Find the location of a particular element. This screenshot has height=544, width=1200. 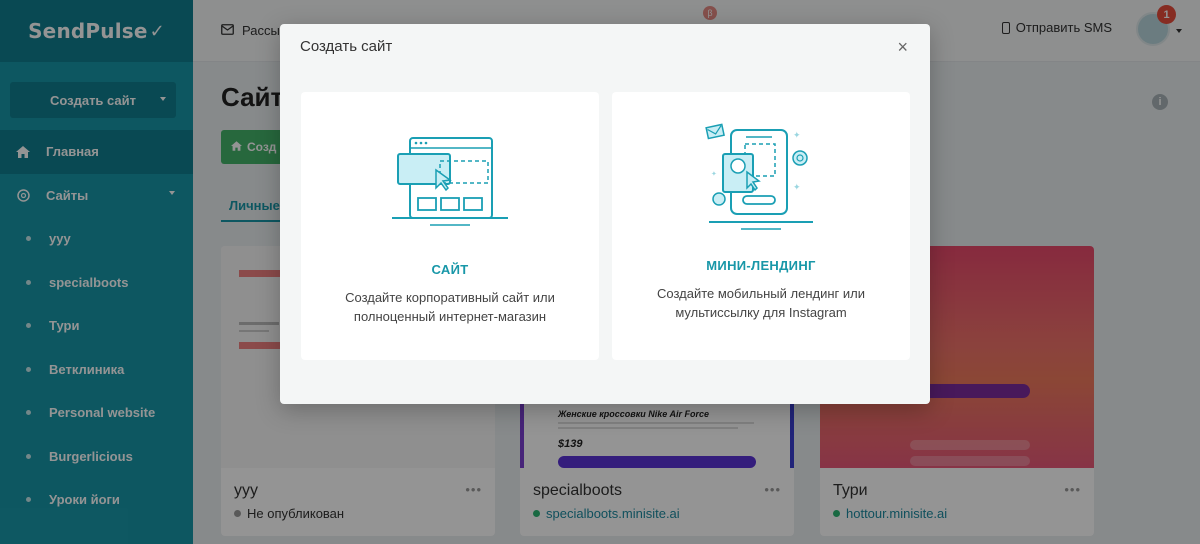

option-mini-landing-title: МИНИ-ЛЕНДИНГ is located at coordinates (761, 265).